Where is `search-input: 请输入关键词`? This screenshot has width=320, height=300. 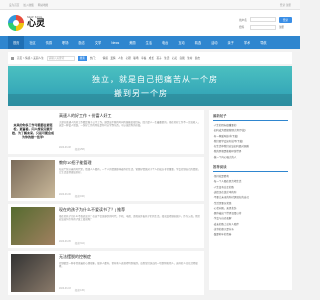 search-input: 请输入关键词 is located at coordinates (60, 58).